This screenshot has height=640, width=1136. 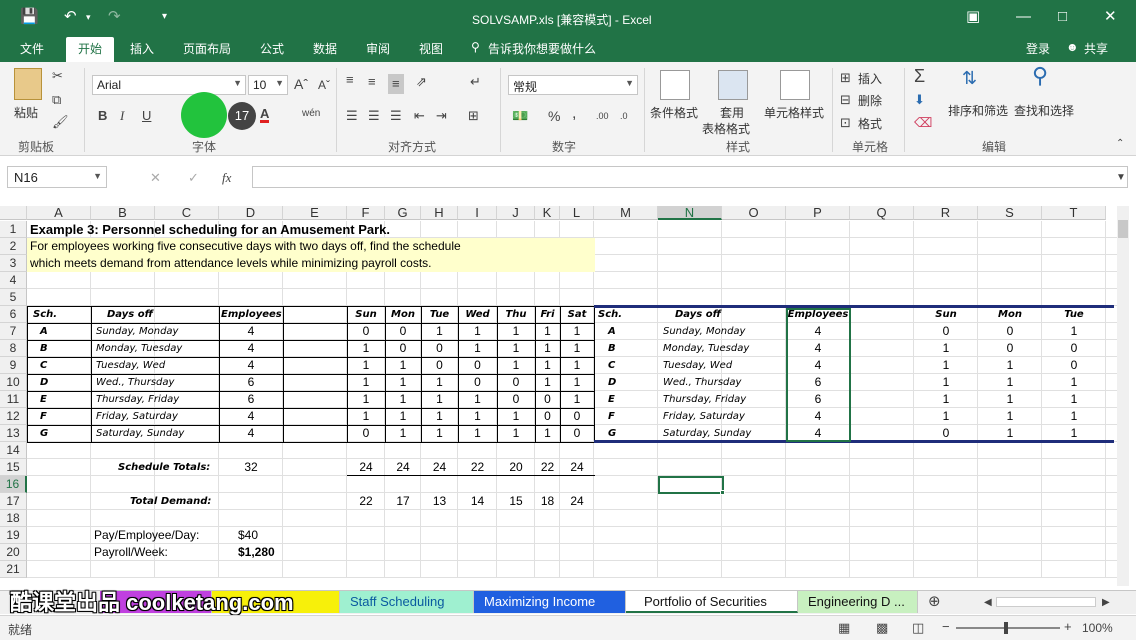 What do you see at coordinates (612, 382) in the screenshot?
I see `right-sch: D` at bounding box center [612, 382].